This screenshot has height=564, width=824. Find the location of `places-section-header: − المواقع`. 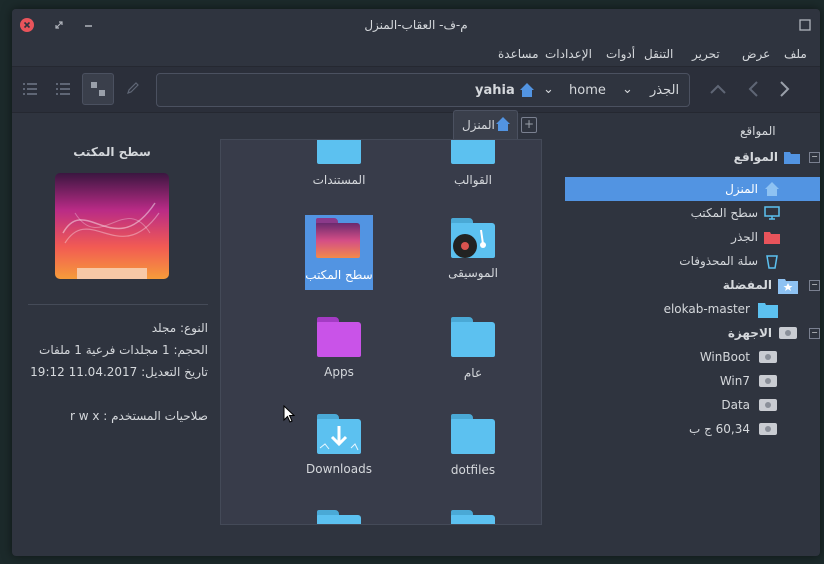

places-section-header: − المواقع is located at coordinates (692, 157).